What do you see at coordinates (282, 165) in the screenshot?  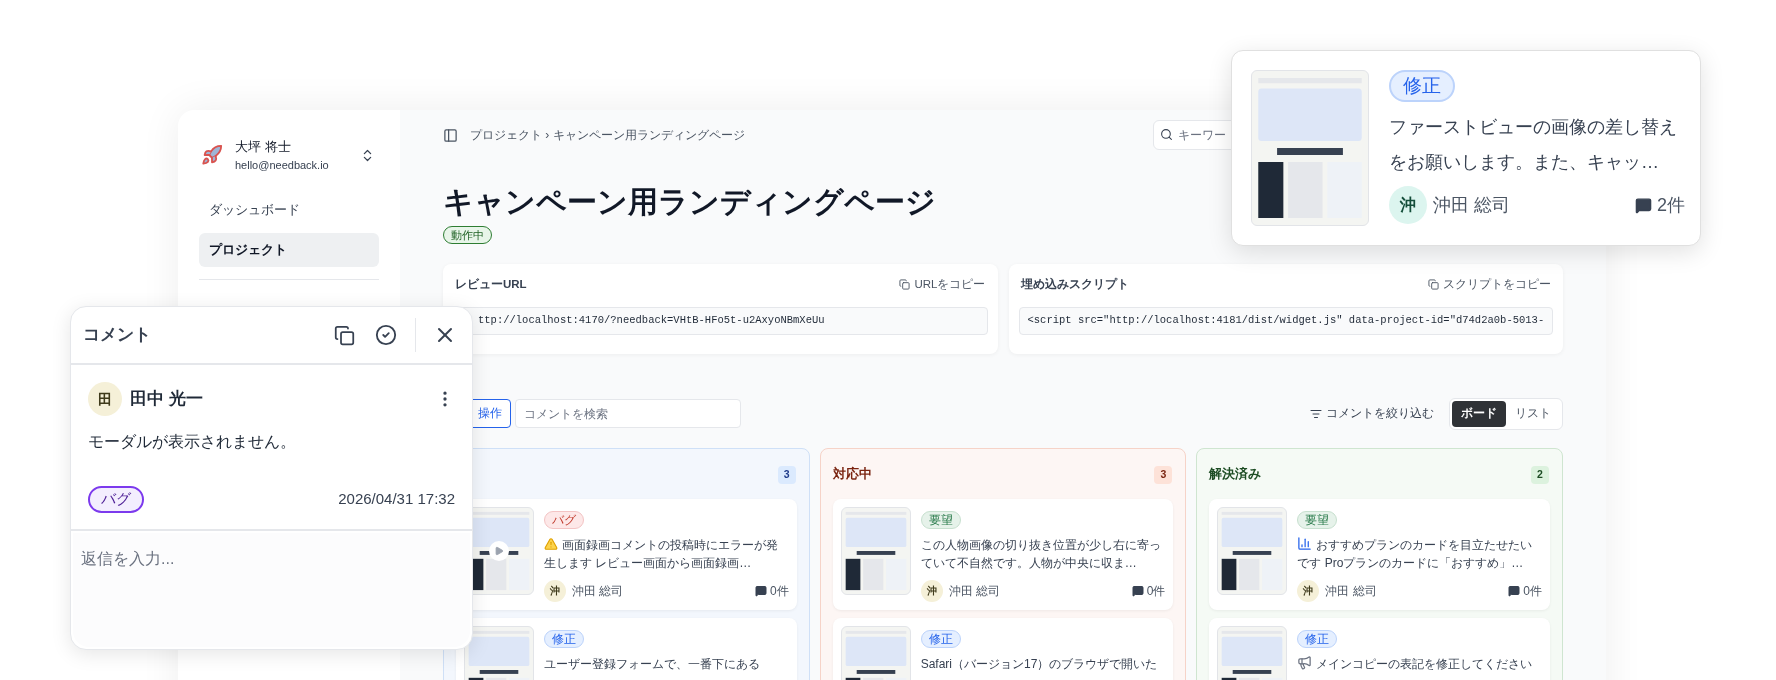 I see `user-email: hello@needback.io` at bounding box center [282, 165].